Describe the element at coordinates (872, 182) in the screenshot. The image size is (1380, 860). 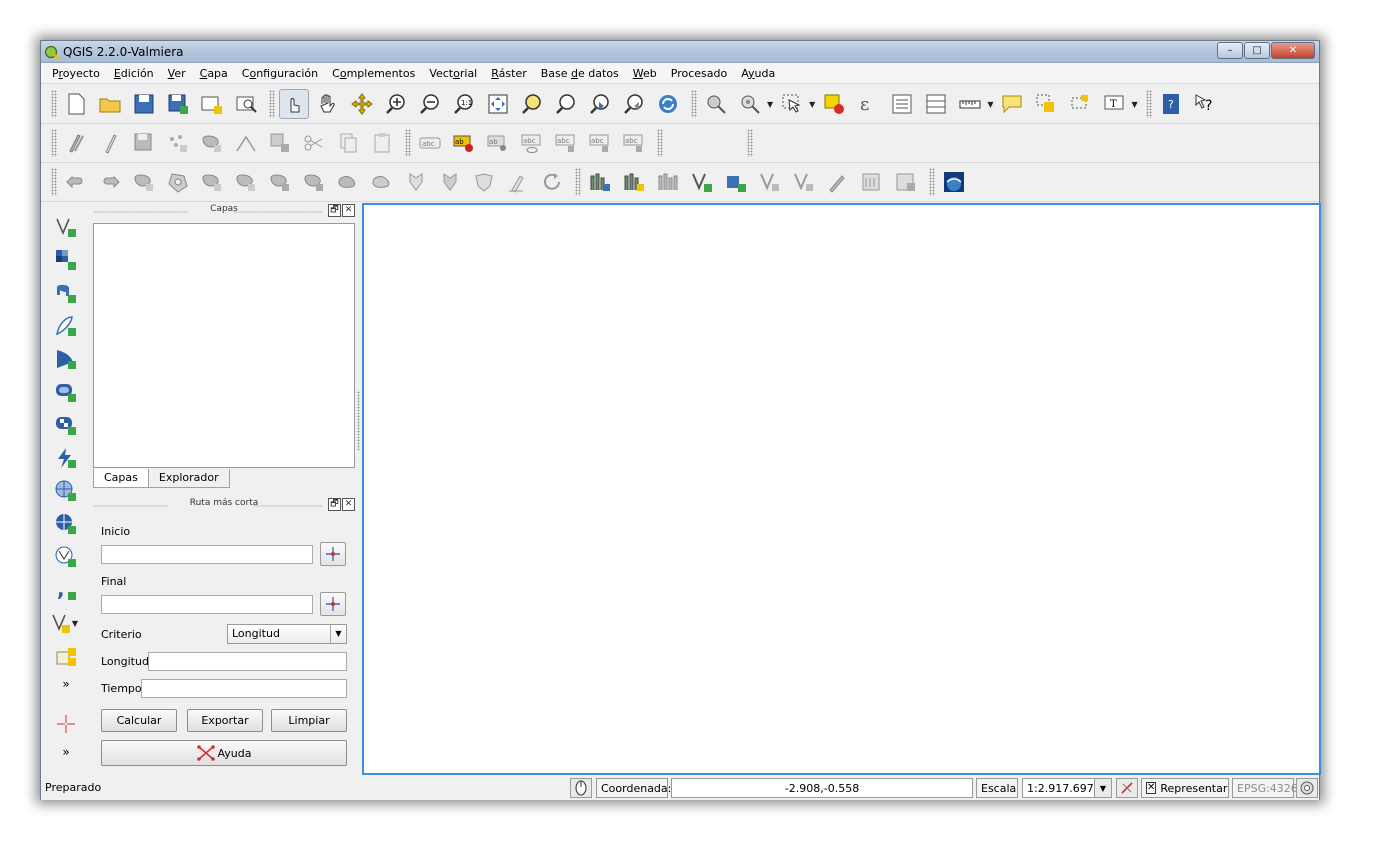
I see `raster-calc-button` at that location.